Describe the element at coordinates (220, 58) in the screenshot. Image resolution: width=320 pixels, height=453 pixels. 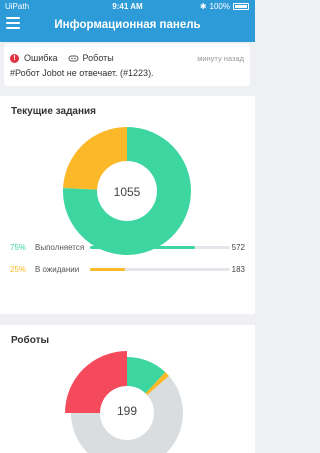
I see `notification-time: минуту назад` at that location.